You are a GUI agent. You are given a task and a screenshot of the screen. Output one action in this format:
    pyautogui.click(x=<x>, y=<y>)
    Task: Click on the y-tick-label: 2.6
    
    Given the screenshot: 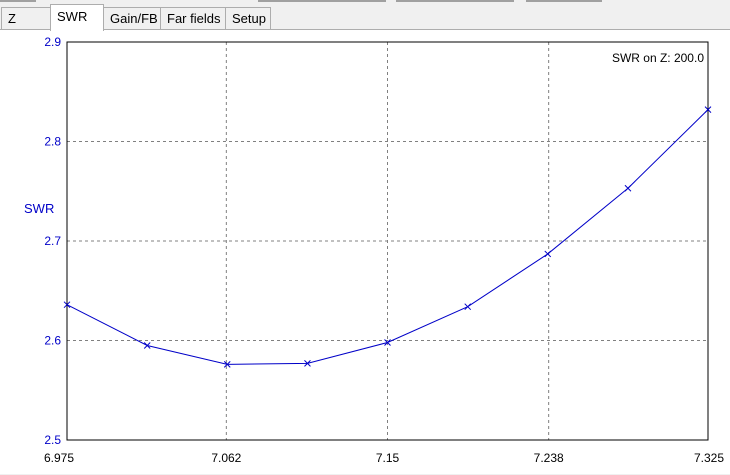 What is the action you would take?
    pyautogui.click(x=52, y=341)
    